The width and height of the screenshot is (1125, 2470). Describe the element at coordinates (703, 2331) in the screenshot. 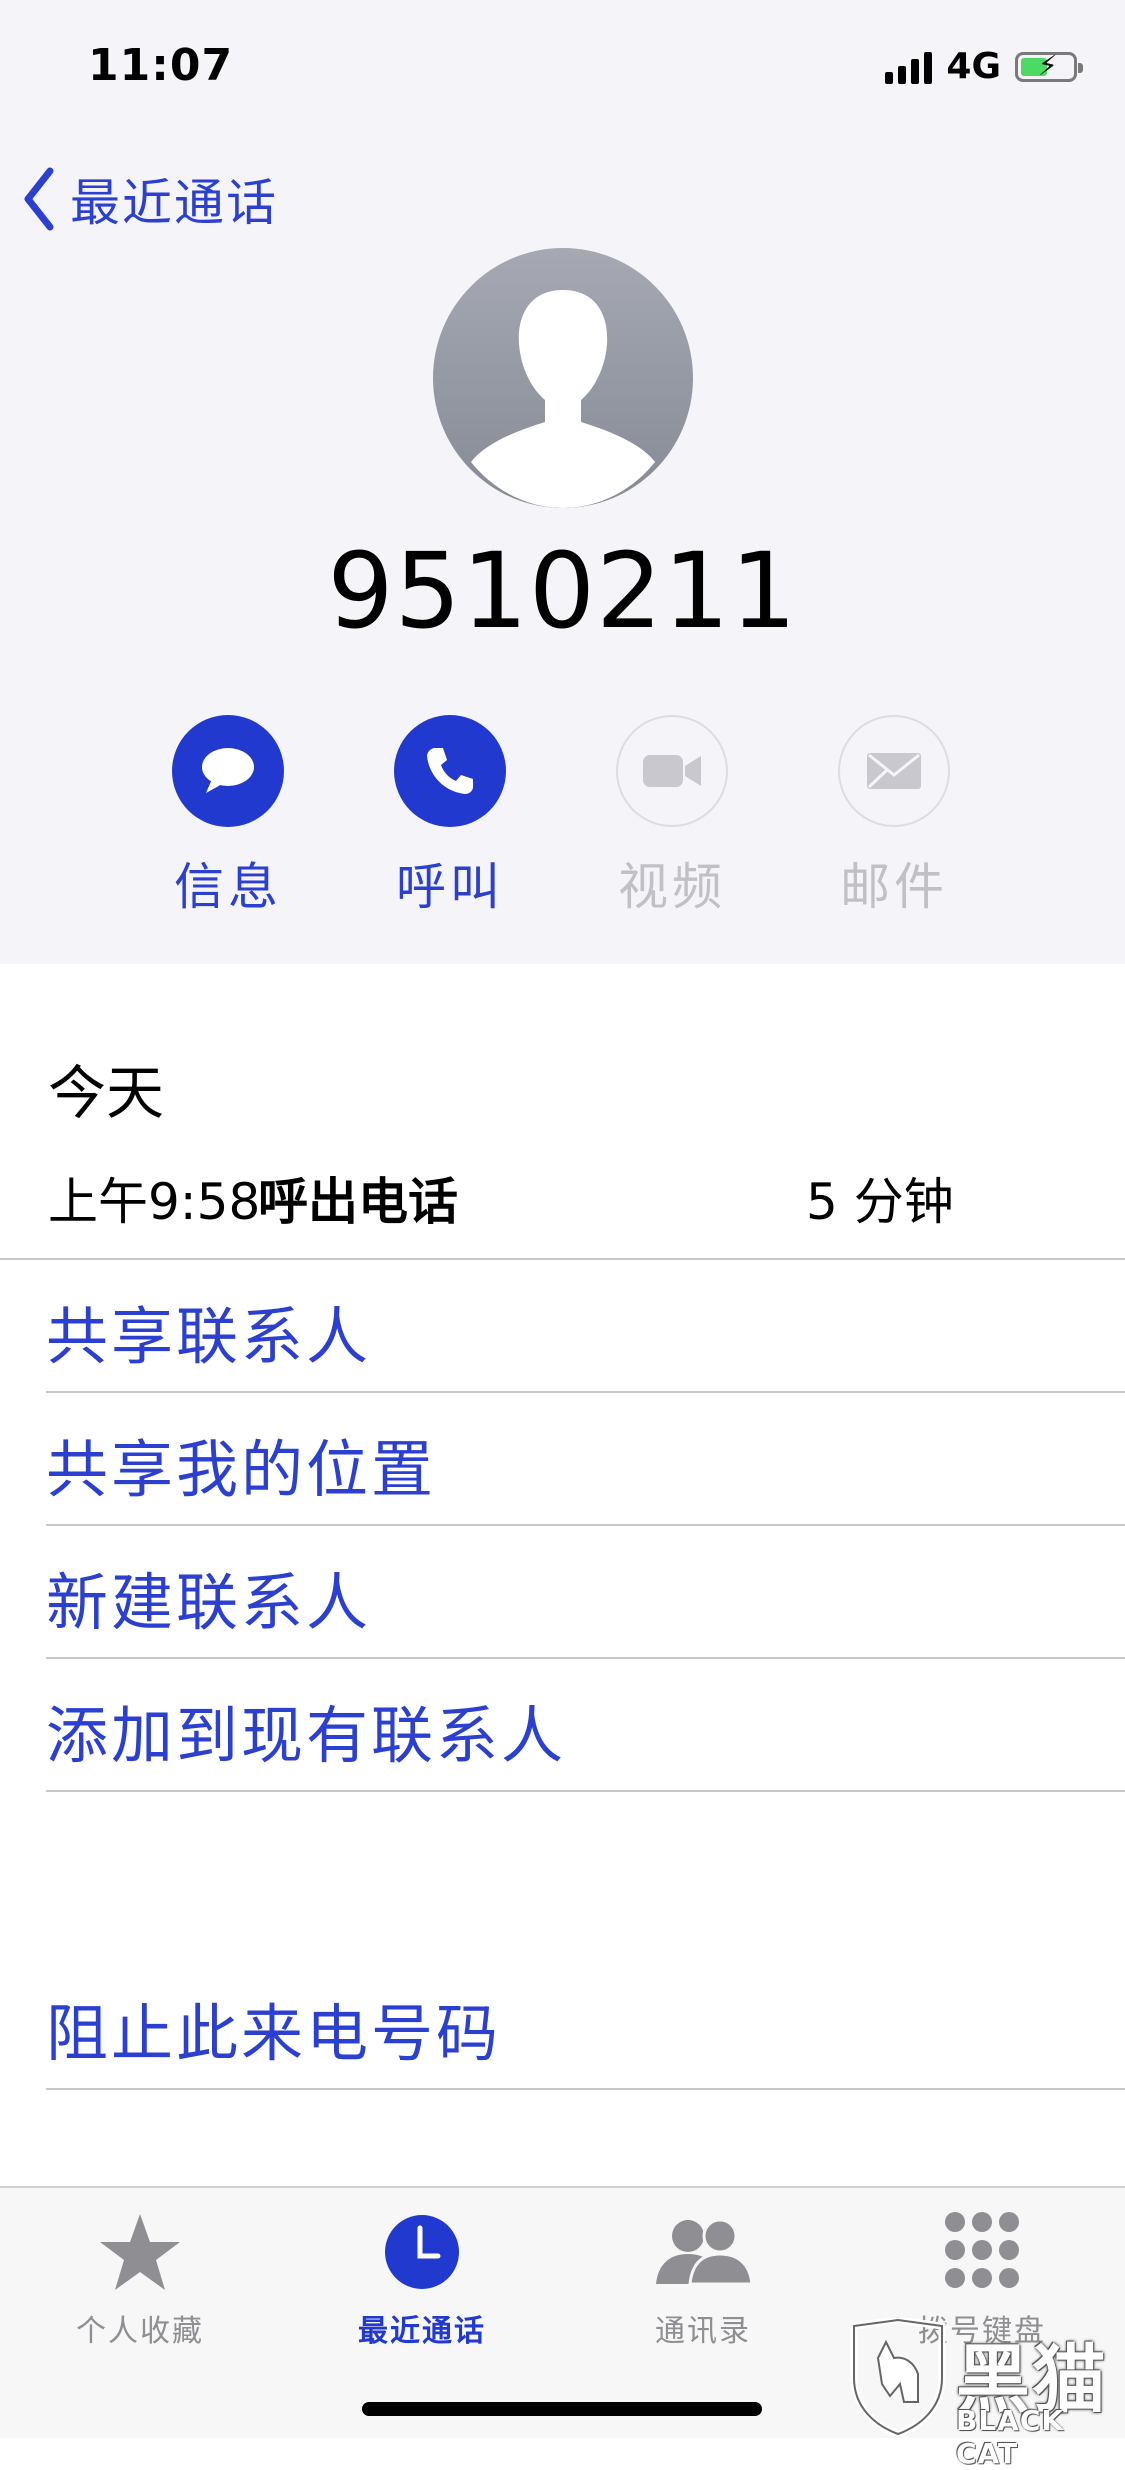

I see `tab-label: 通讯录` at that location.